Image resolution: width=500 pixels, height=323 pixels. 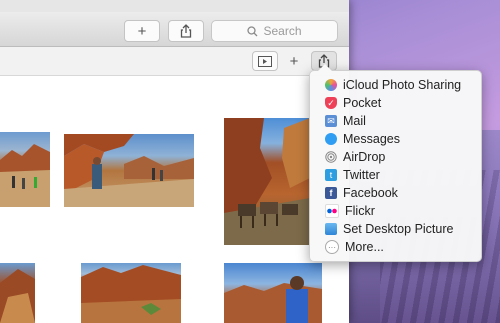 I want to click on photo-canyon-mules, so click(x=267, y=181).